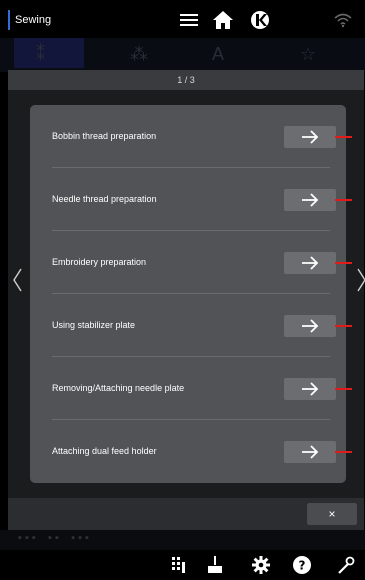 This screenshot has height=580, width=365. What do you see at coordinates (53, 538) in the screenshot?
I see `ghost-content: ▪ ▪ ▪ ▪ ▪ ▪ ▪ ▪` at bounding box center [53, 538].